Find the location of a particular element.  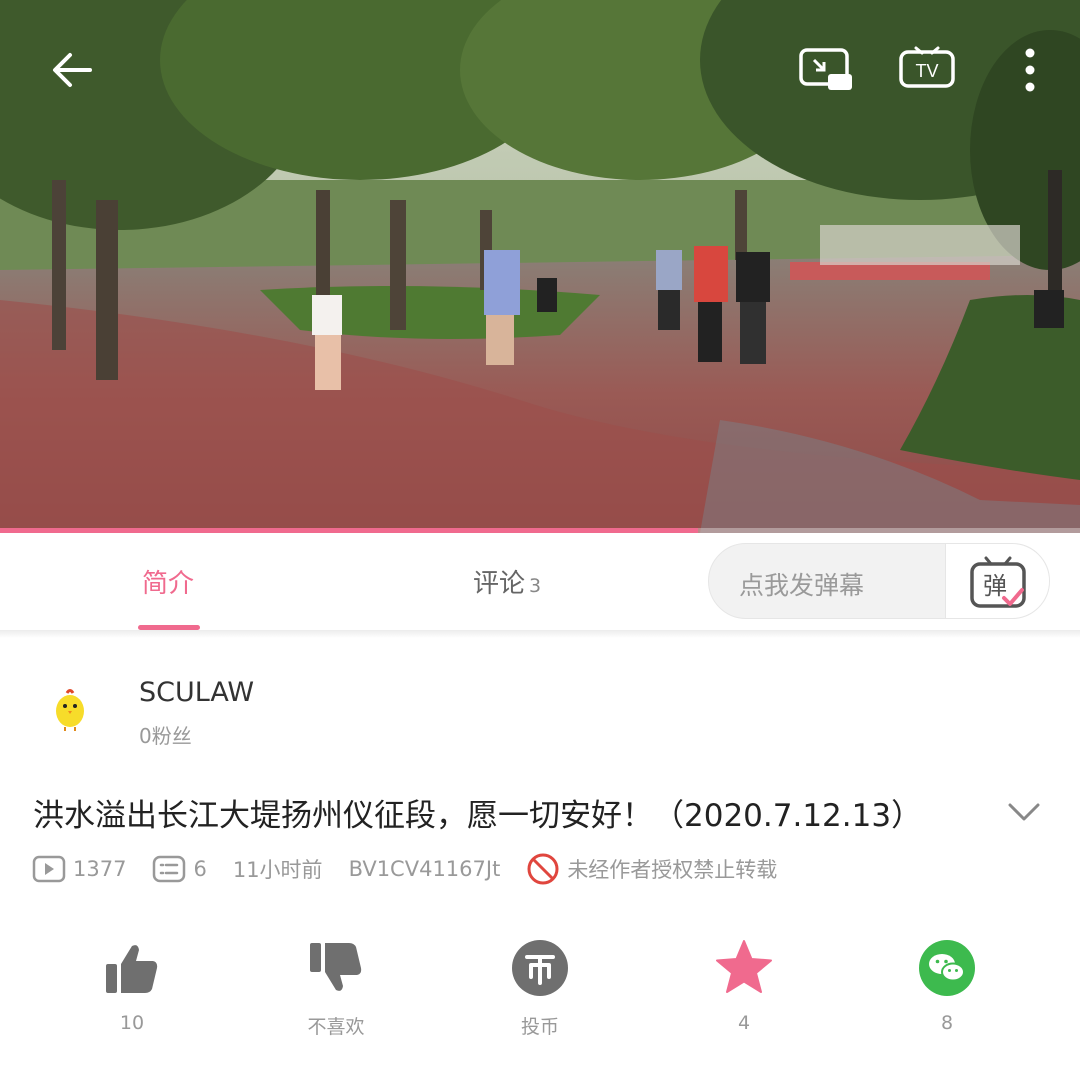

publish-time: 11小时前 is located at coordinates (278, 869).